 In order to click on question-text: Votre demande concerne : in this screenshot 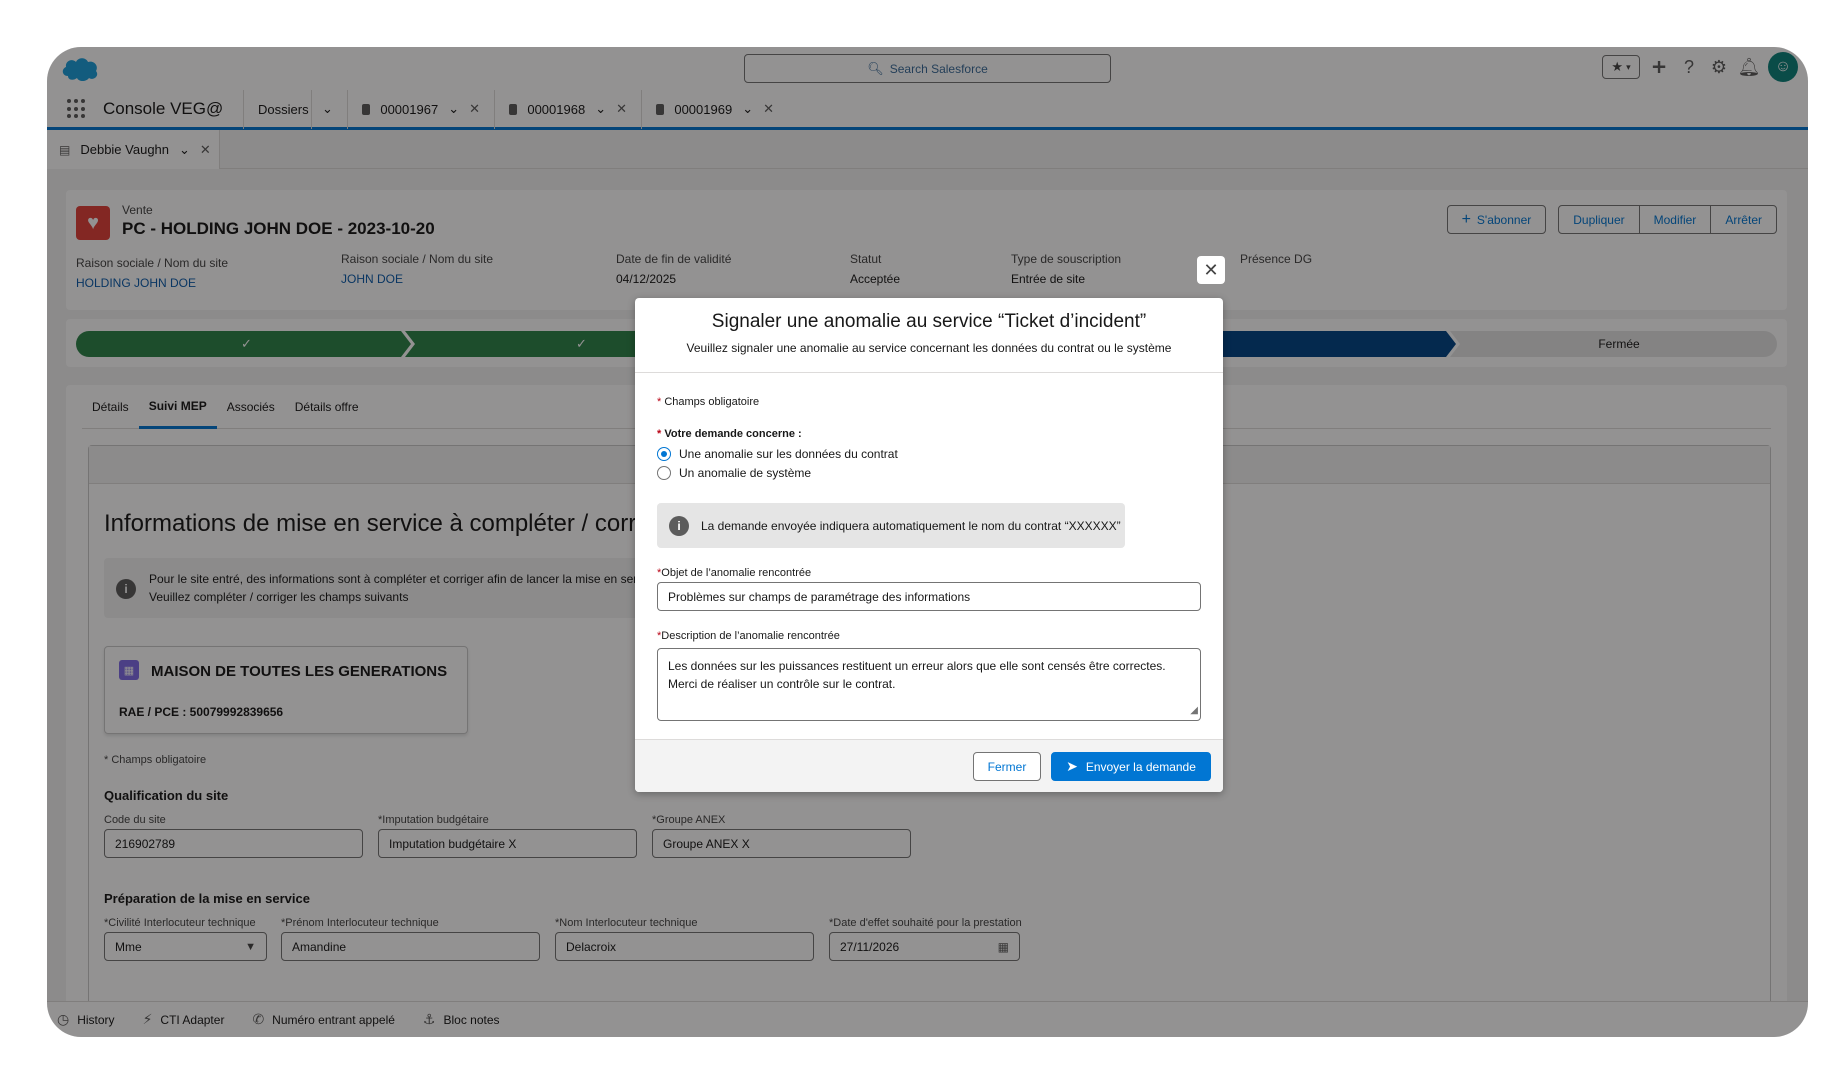, I will do `click(733, 434)`.